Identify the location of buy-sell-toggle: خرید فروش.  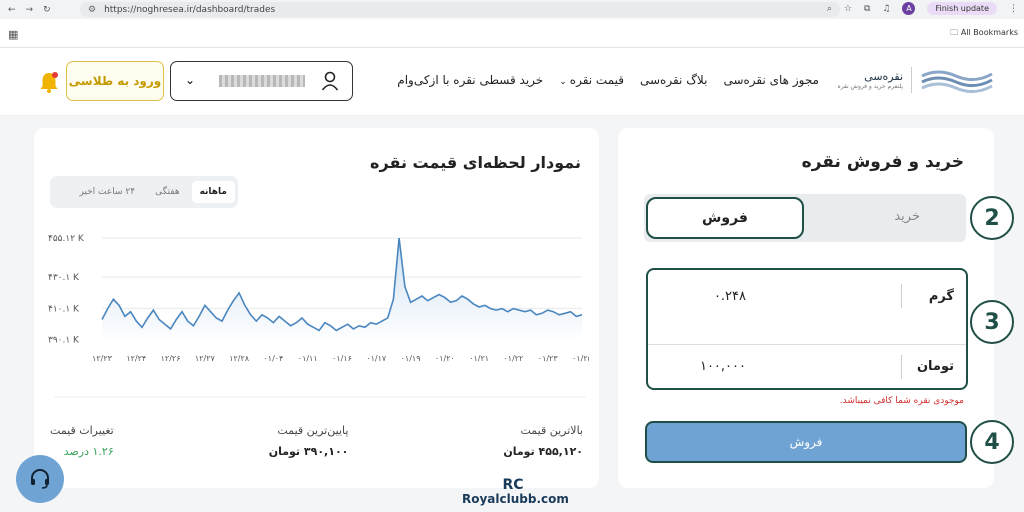
(805, 218).